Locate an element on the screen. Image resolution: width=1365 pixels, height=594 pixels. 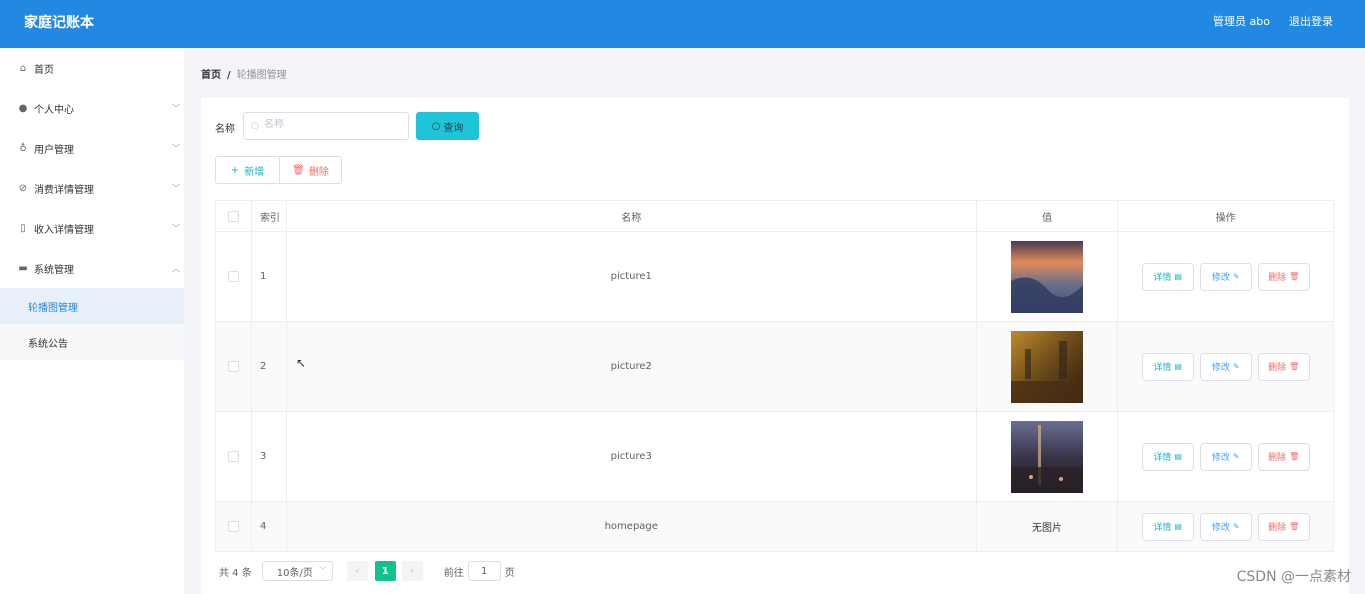
row-index: 3 is located at coordinates (269, 456).